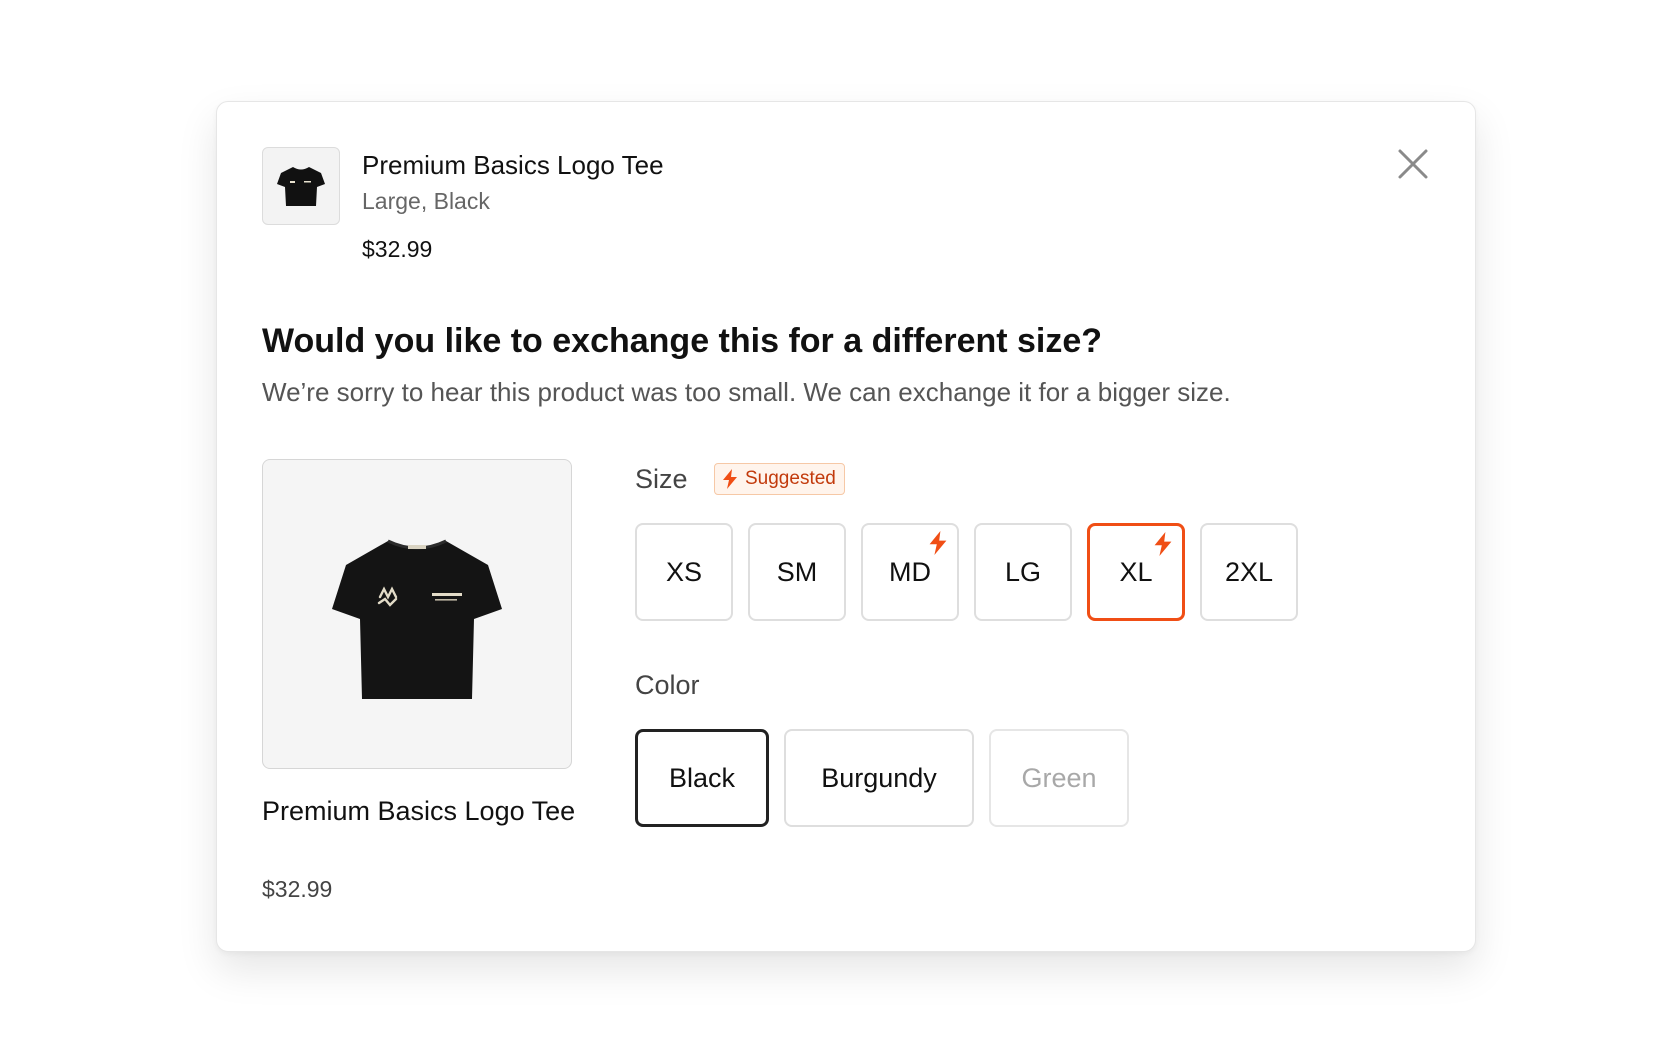 The width and height of the screenshot is (1680, 1050). I want to click on size-option-label: XS, so click(684, 571).